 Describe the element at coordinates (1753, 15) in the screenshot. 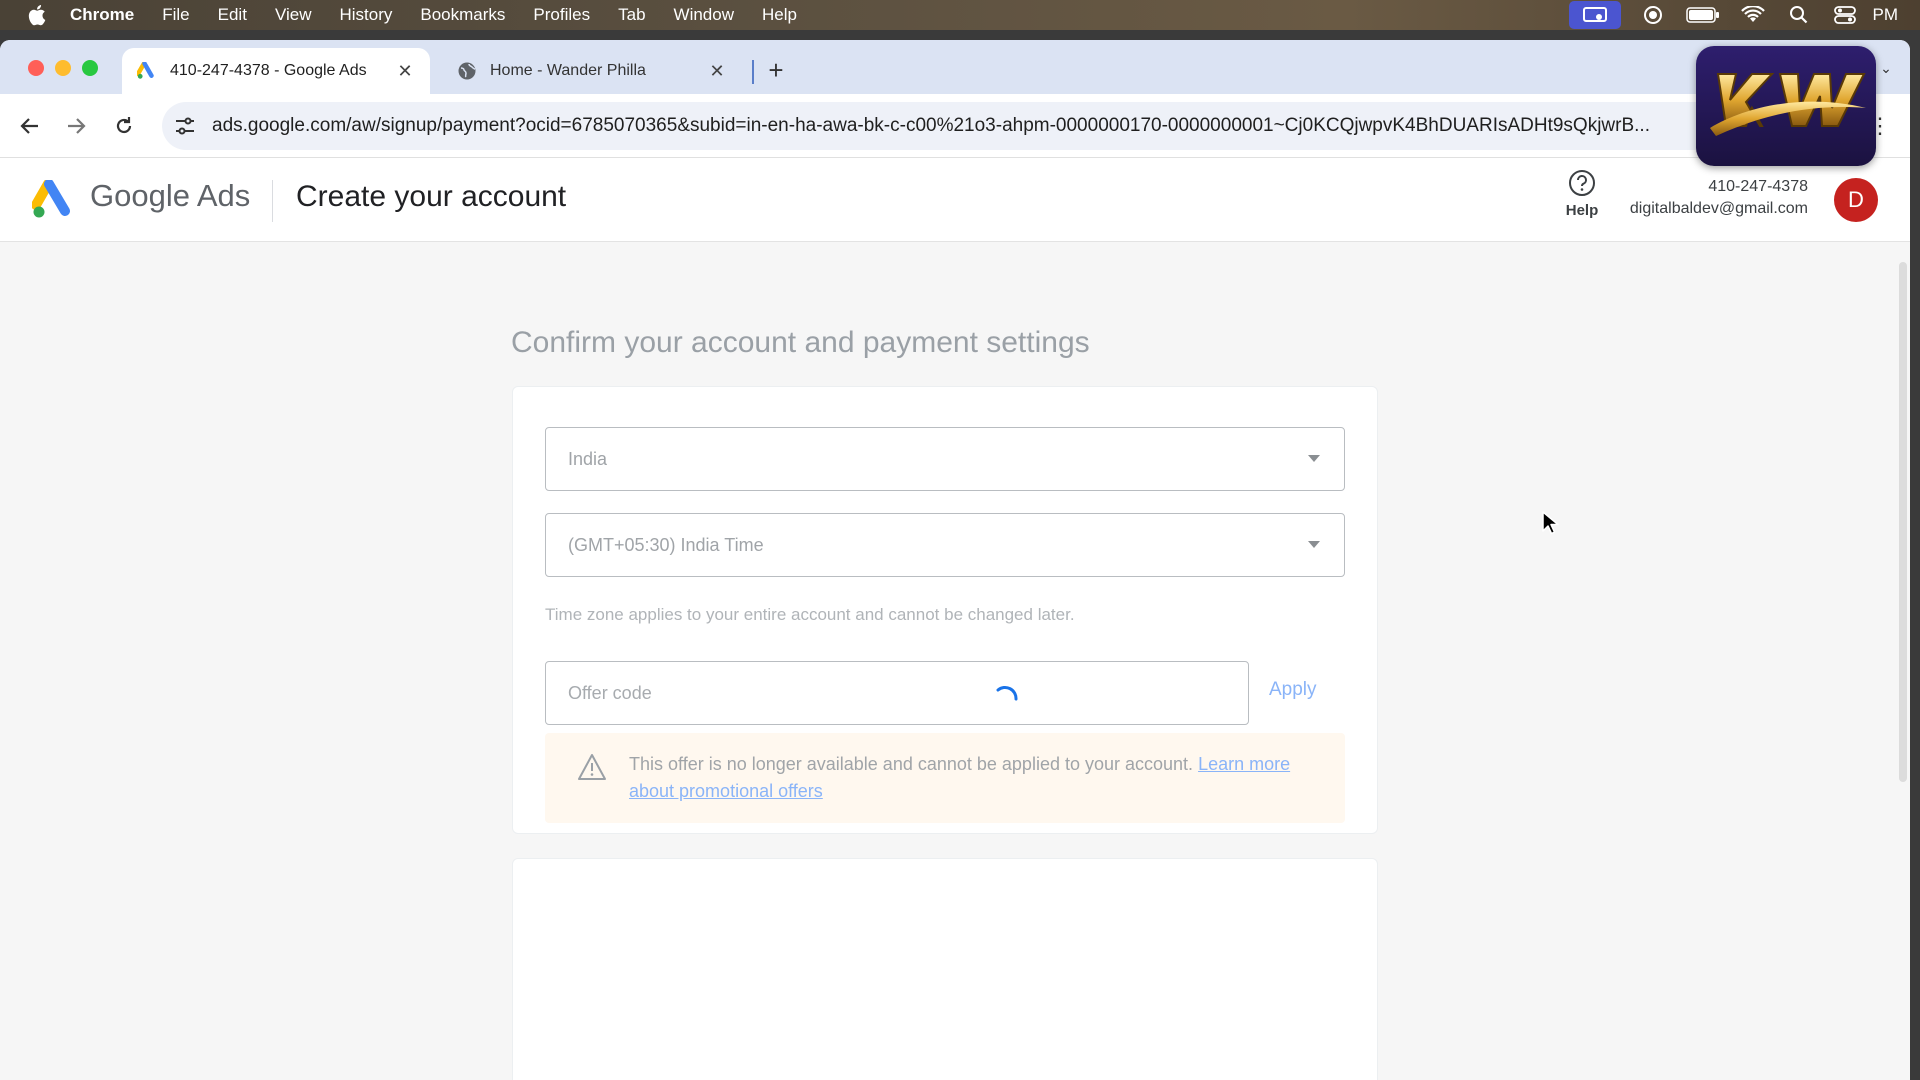

I see `wifi-icon` at that location.